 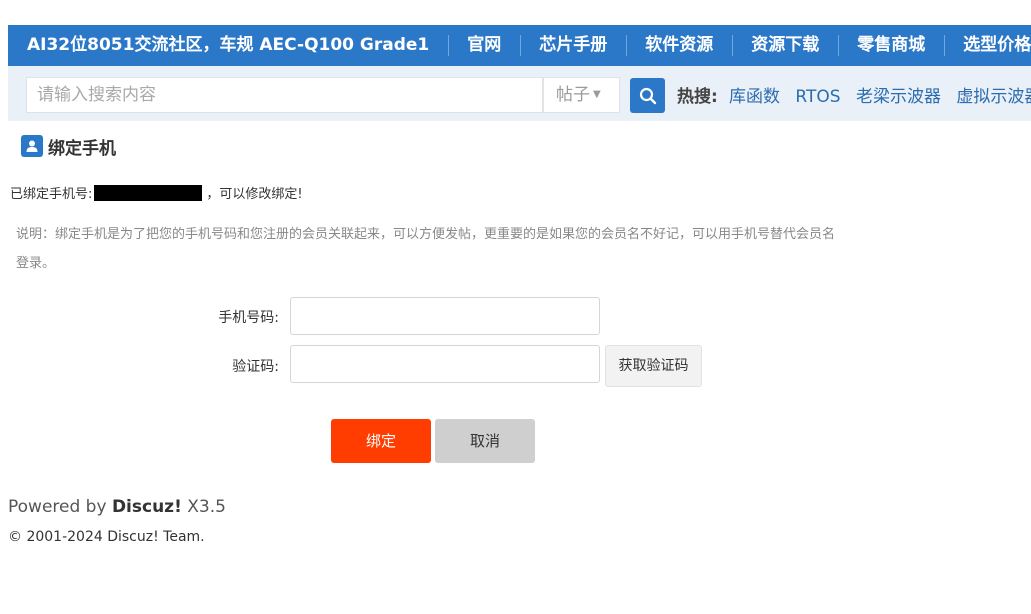 I want to click on bind-button: 绑定, so click(x=381, y=441).